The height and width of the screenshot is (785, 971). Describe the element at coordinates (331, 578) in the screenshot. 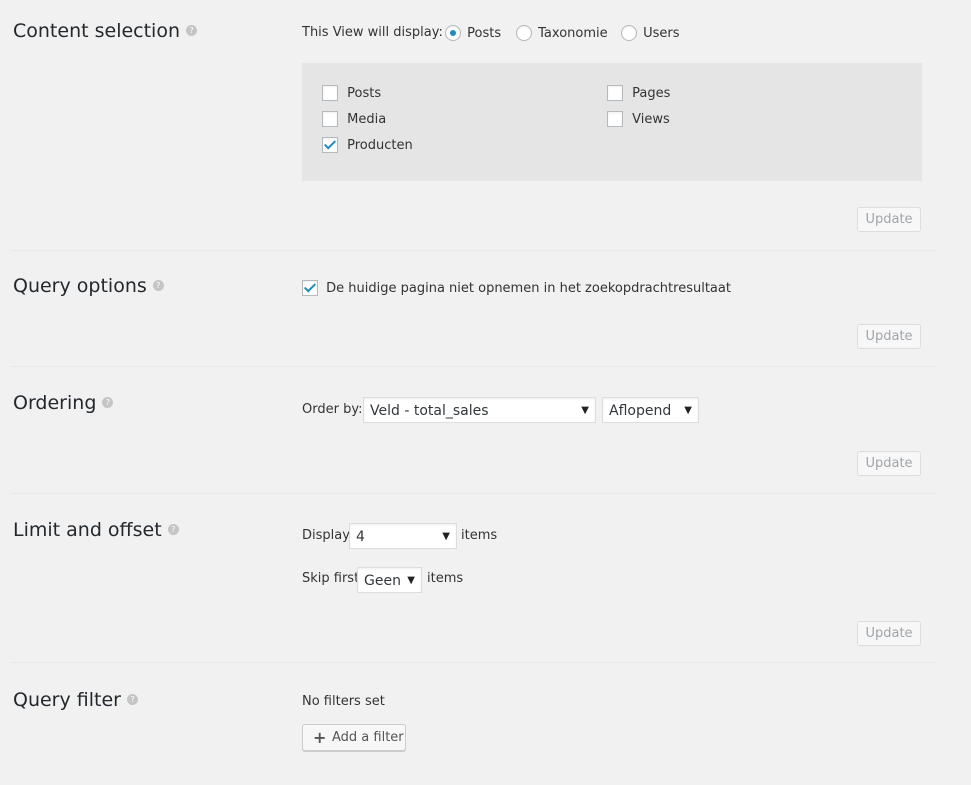

I see `skip-first-label: Skip first` at that location.